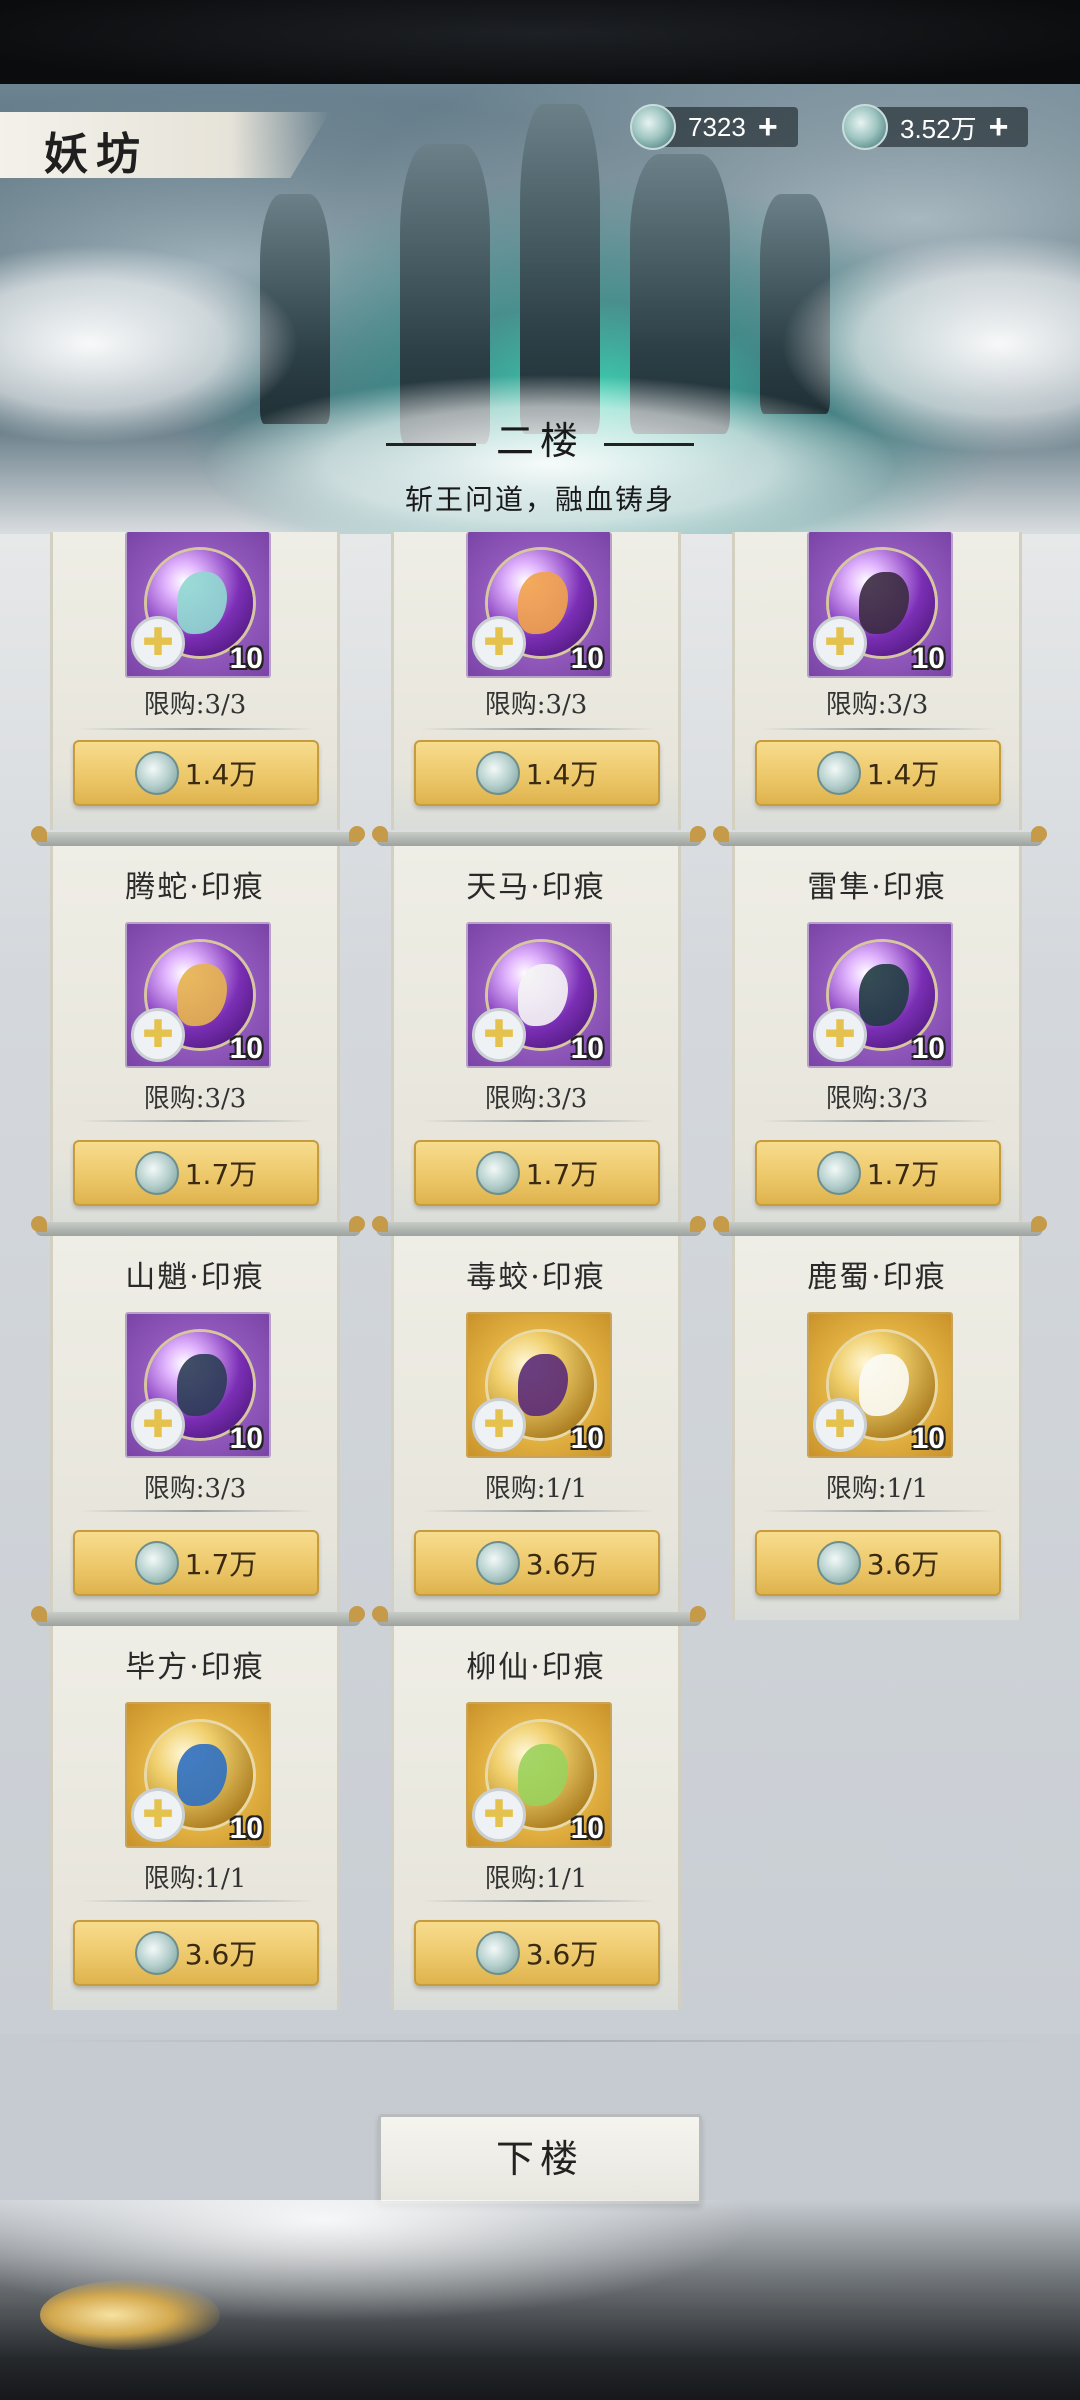  I want to click on floor-subtitle: 斩王问道，融血铸身, so click(539, 499).